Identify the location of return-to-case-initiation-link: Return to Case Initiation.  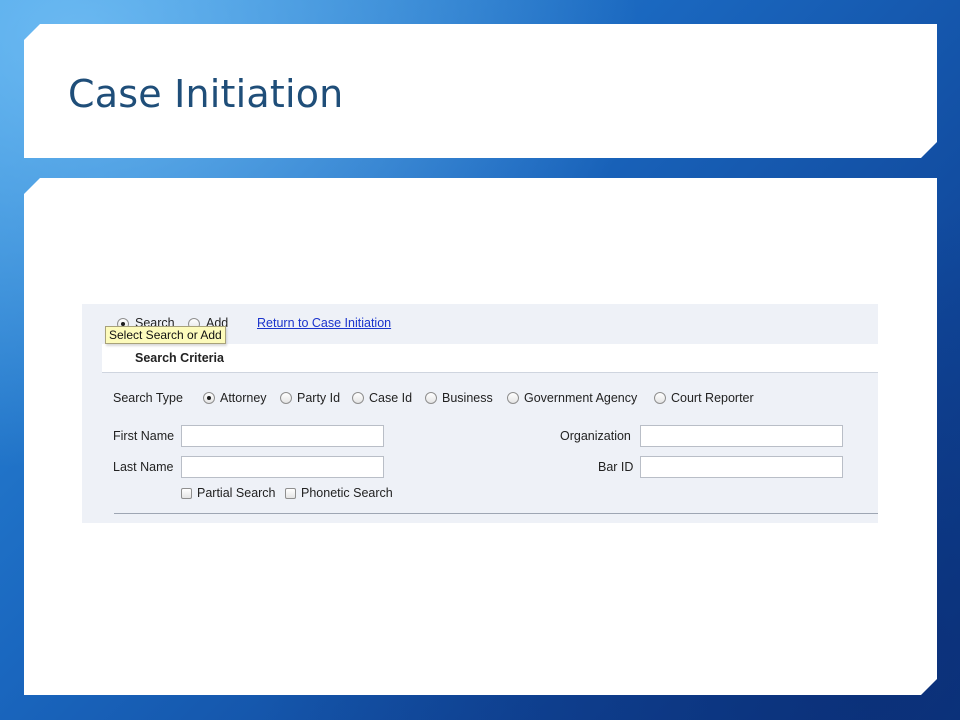
(324, 323).